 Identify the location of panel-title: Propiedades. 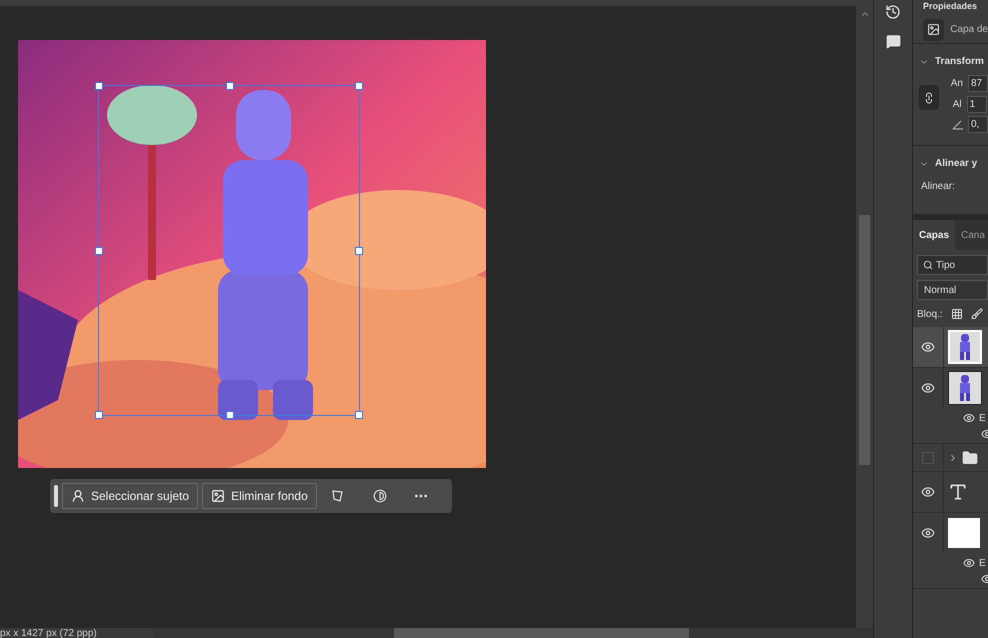
(950, 6).